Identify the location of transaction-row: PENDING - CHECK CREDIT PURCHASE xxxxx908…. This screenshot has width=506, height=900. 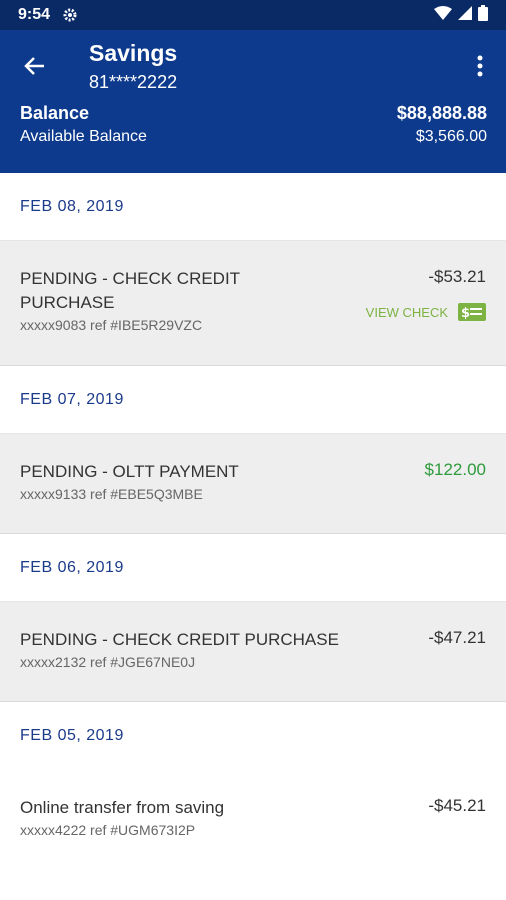
(253, 303).